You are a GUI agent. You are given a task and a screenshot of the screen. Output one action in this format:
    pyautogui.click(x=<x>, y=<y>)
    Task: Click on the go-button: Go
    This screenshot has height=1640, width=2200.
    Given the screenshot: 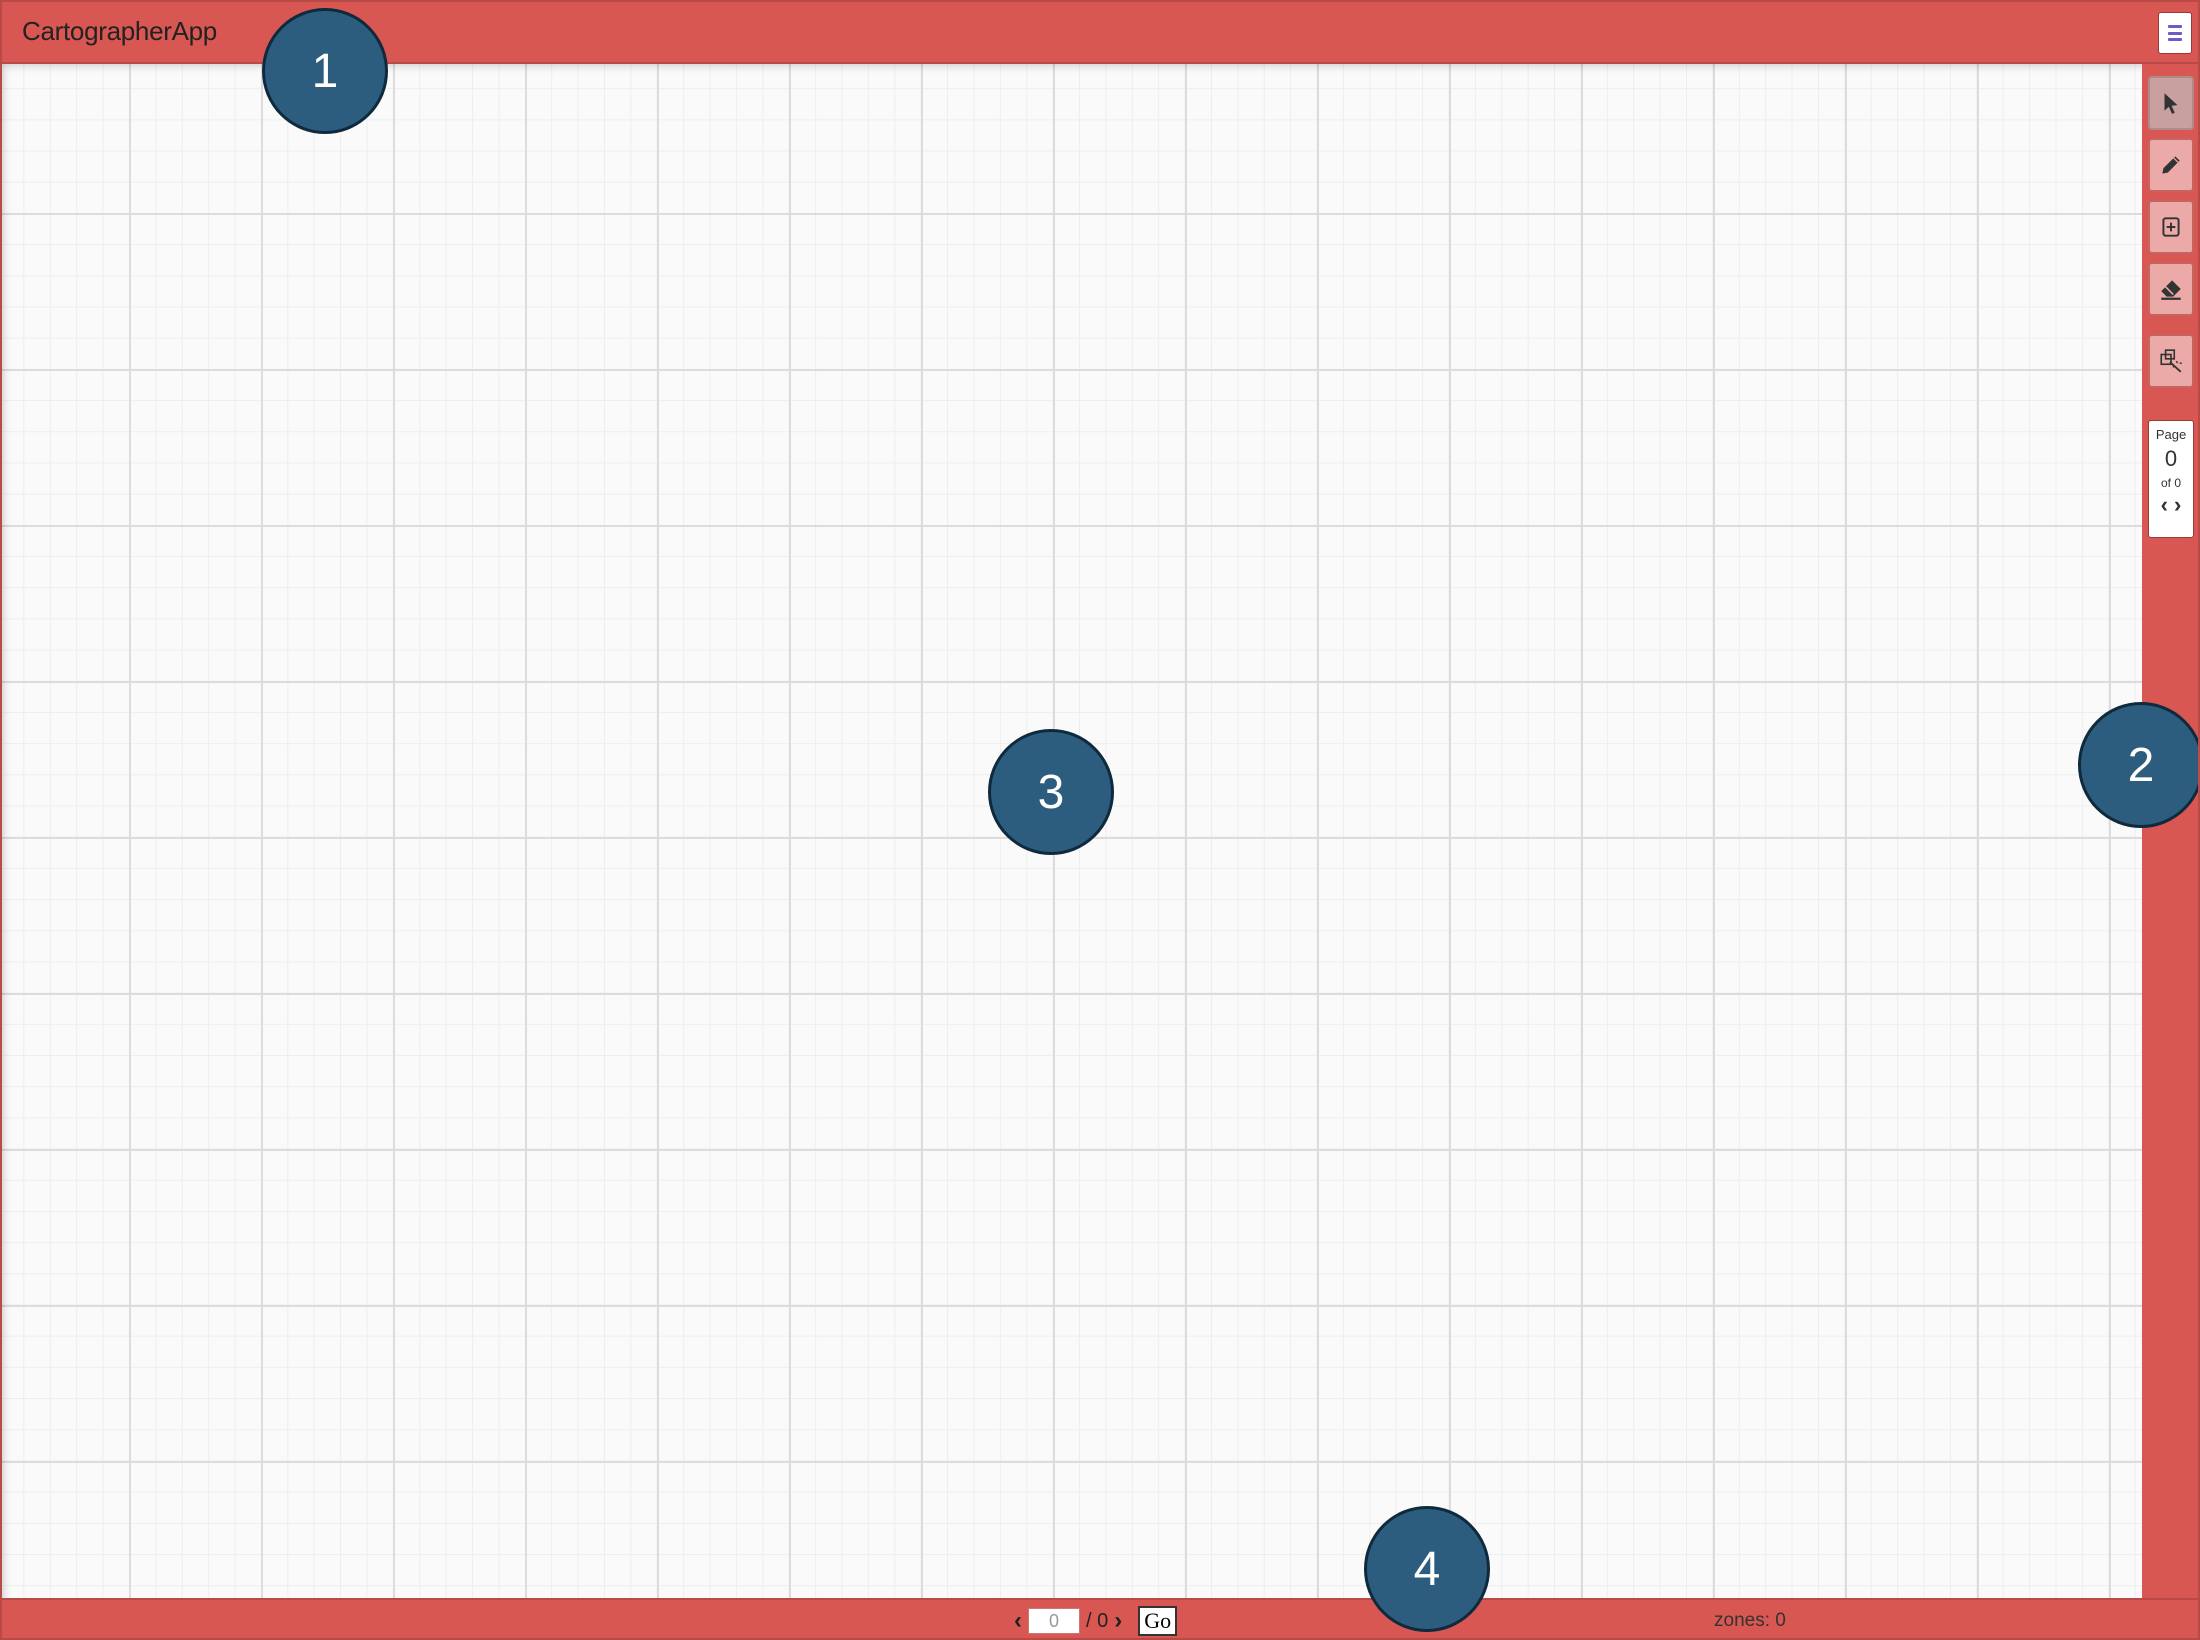 What is the action you would take?
    pyautogui.click(x=1158, y=1621)
    